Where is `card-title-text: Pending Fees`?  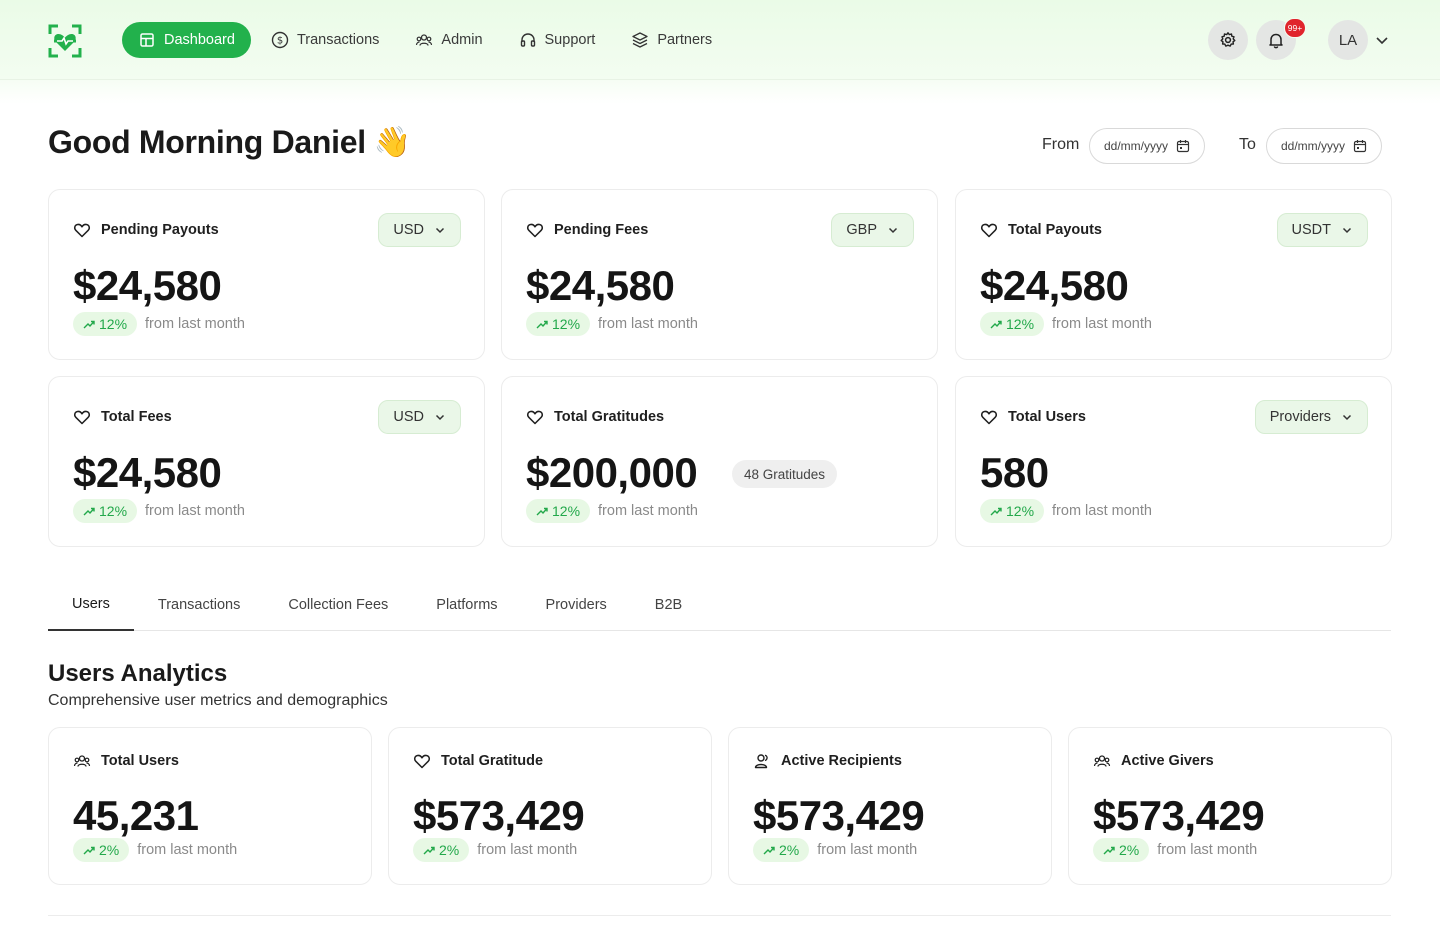 card-title-text: Pending Fees is located at coordinates (601, 230).